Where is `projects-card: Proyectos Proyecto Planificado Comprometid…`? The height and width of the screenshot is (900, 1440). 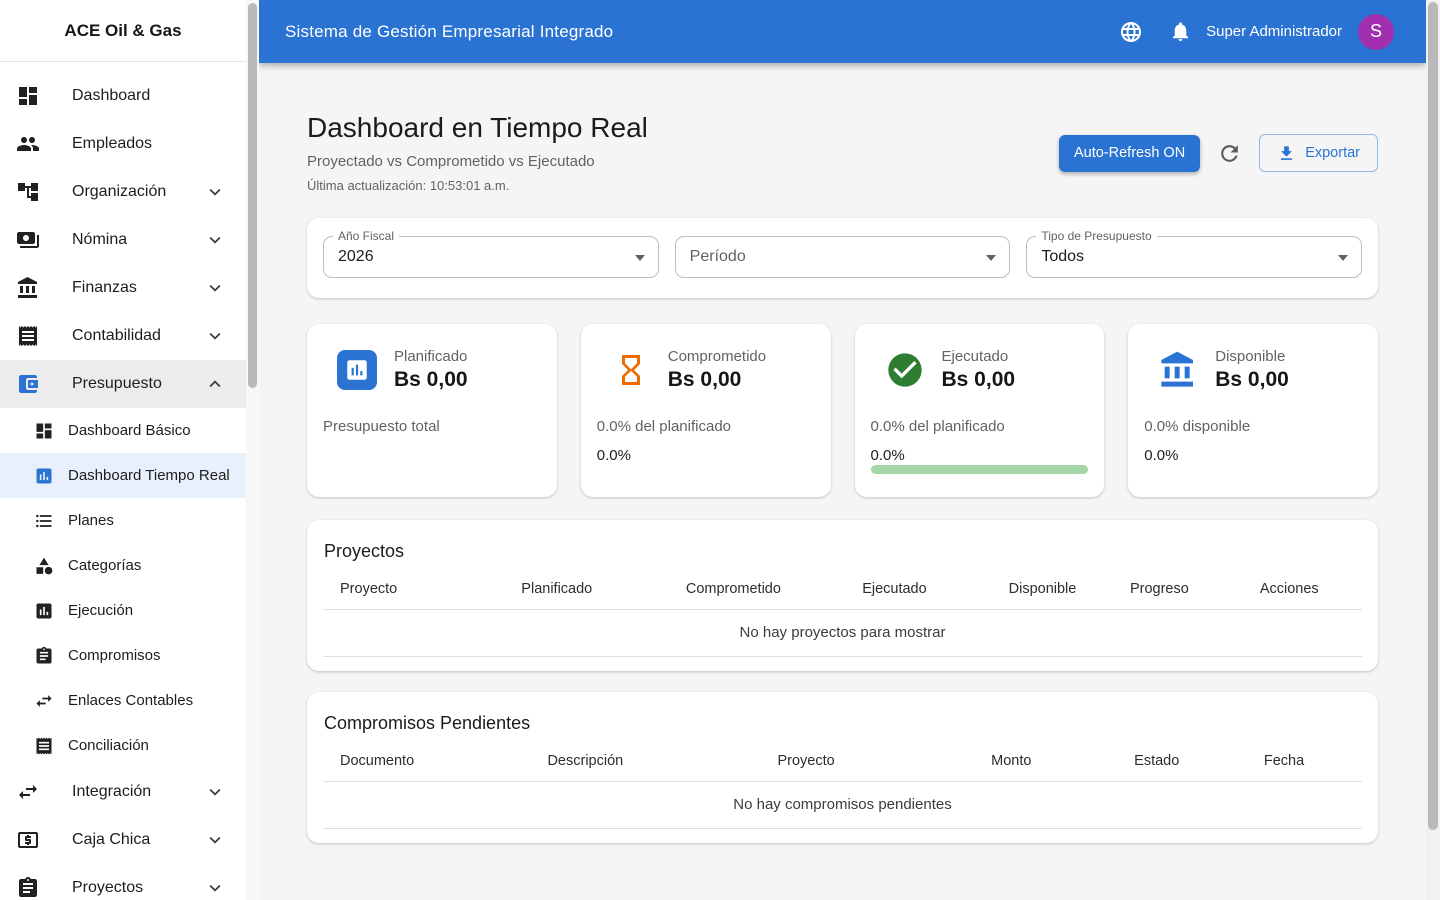
projects-card: Proyectos Proyecto Planificado Comprometid… is located at coordinates (842, 595).